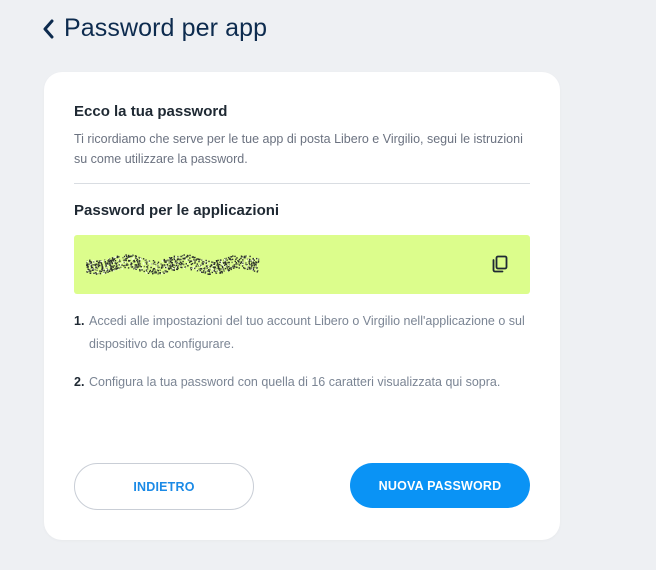 This screenshot has height=570, width=656. I want to click on page-title: Password per app, so click(166, 28).